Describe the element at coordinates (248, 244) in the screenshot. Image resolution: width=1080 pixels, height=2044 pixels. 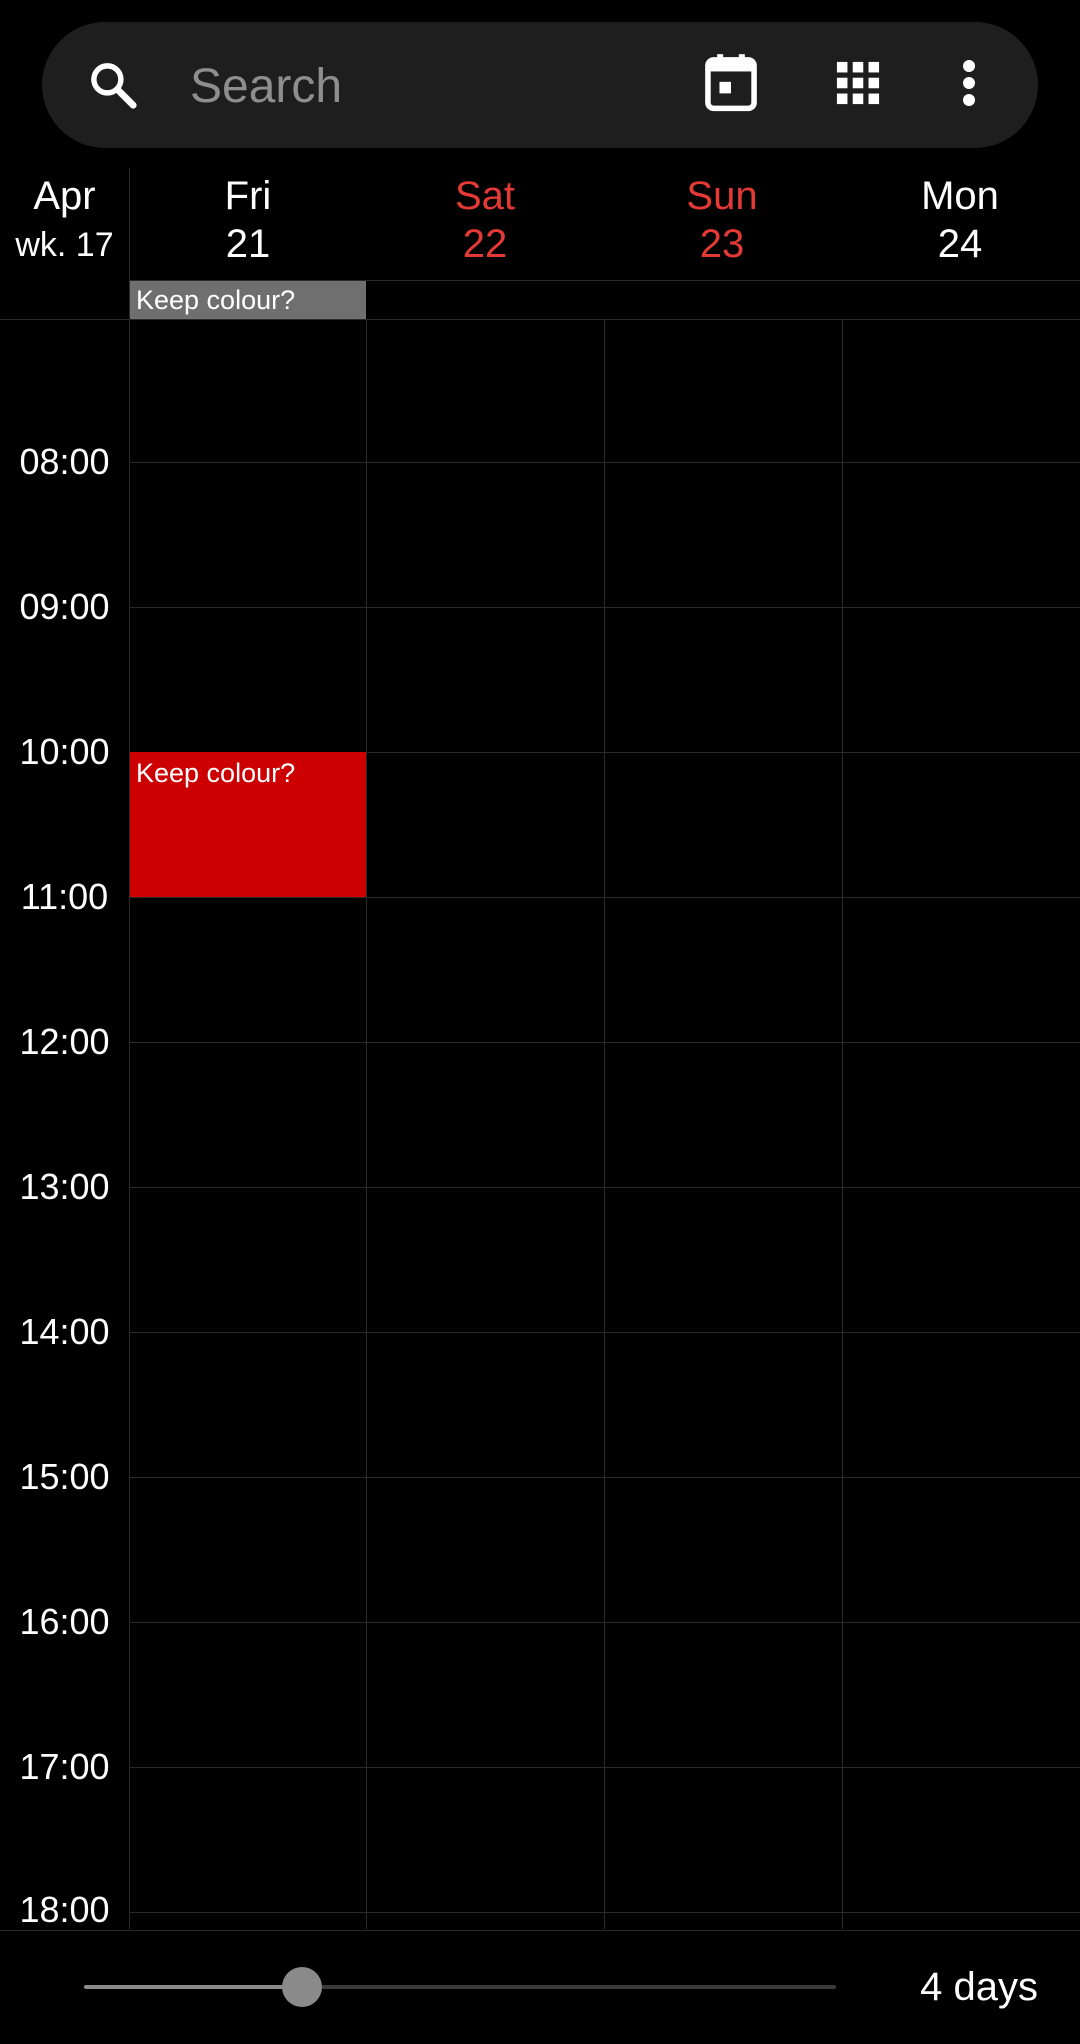
I see `day-number: 21` at that location.